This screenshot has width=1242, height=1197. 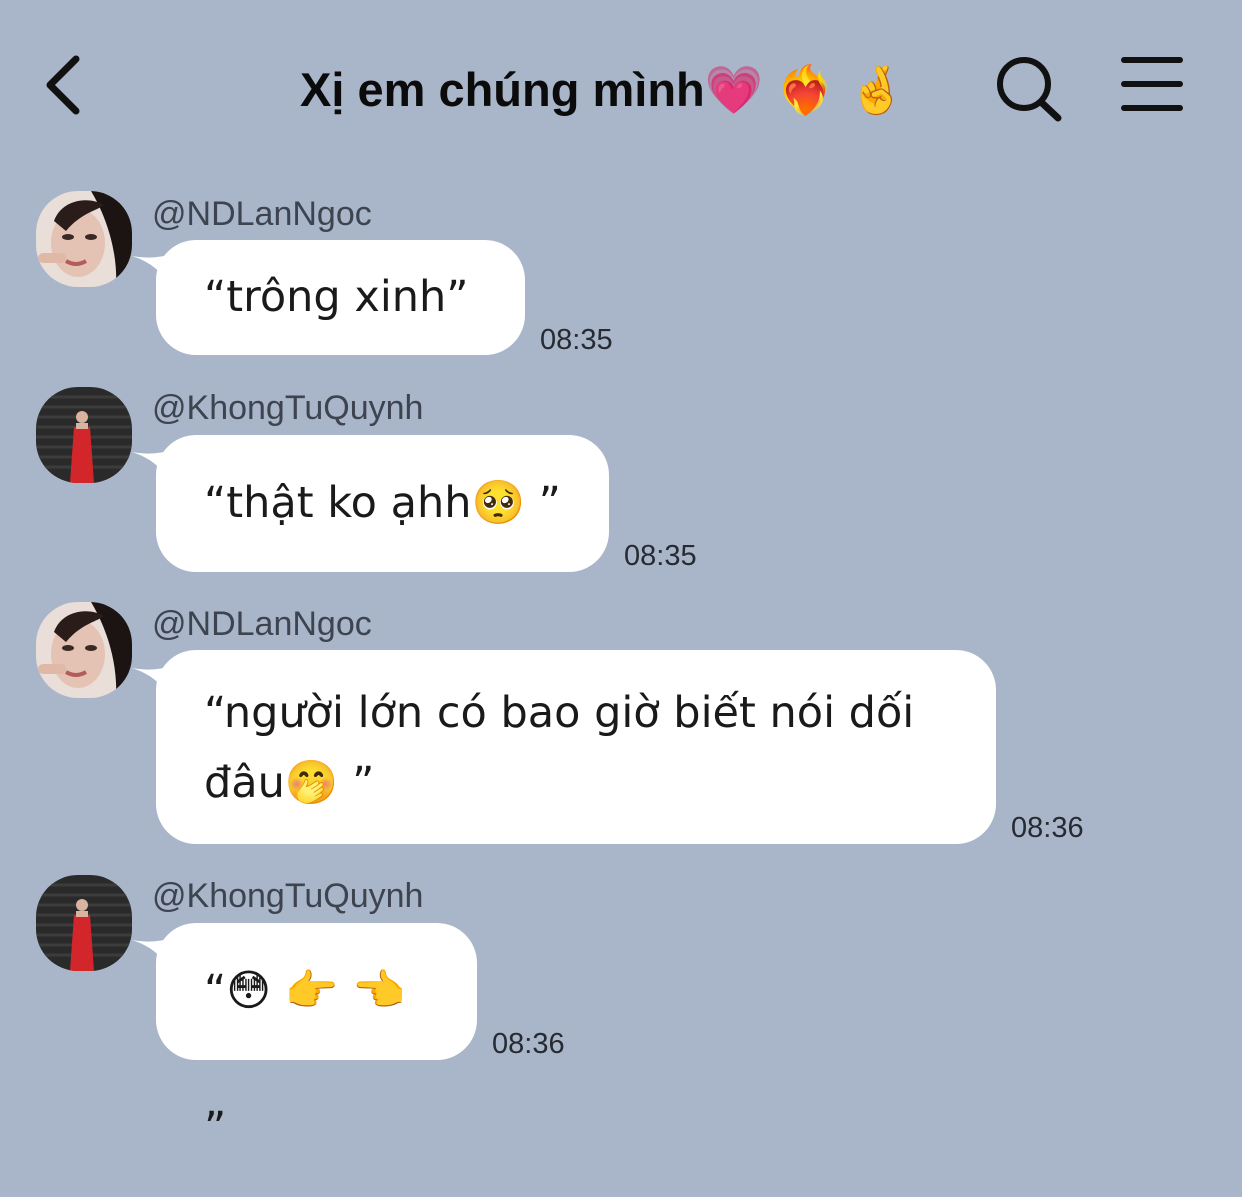 What do you see at coordinates (621, 273) in the screenshot?
I see `message-row: @NDLanNgoc “trông xinh” 08:35` at bounding box center [621, 273].